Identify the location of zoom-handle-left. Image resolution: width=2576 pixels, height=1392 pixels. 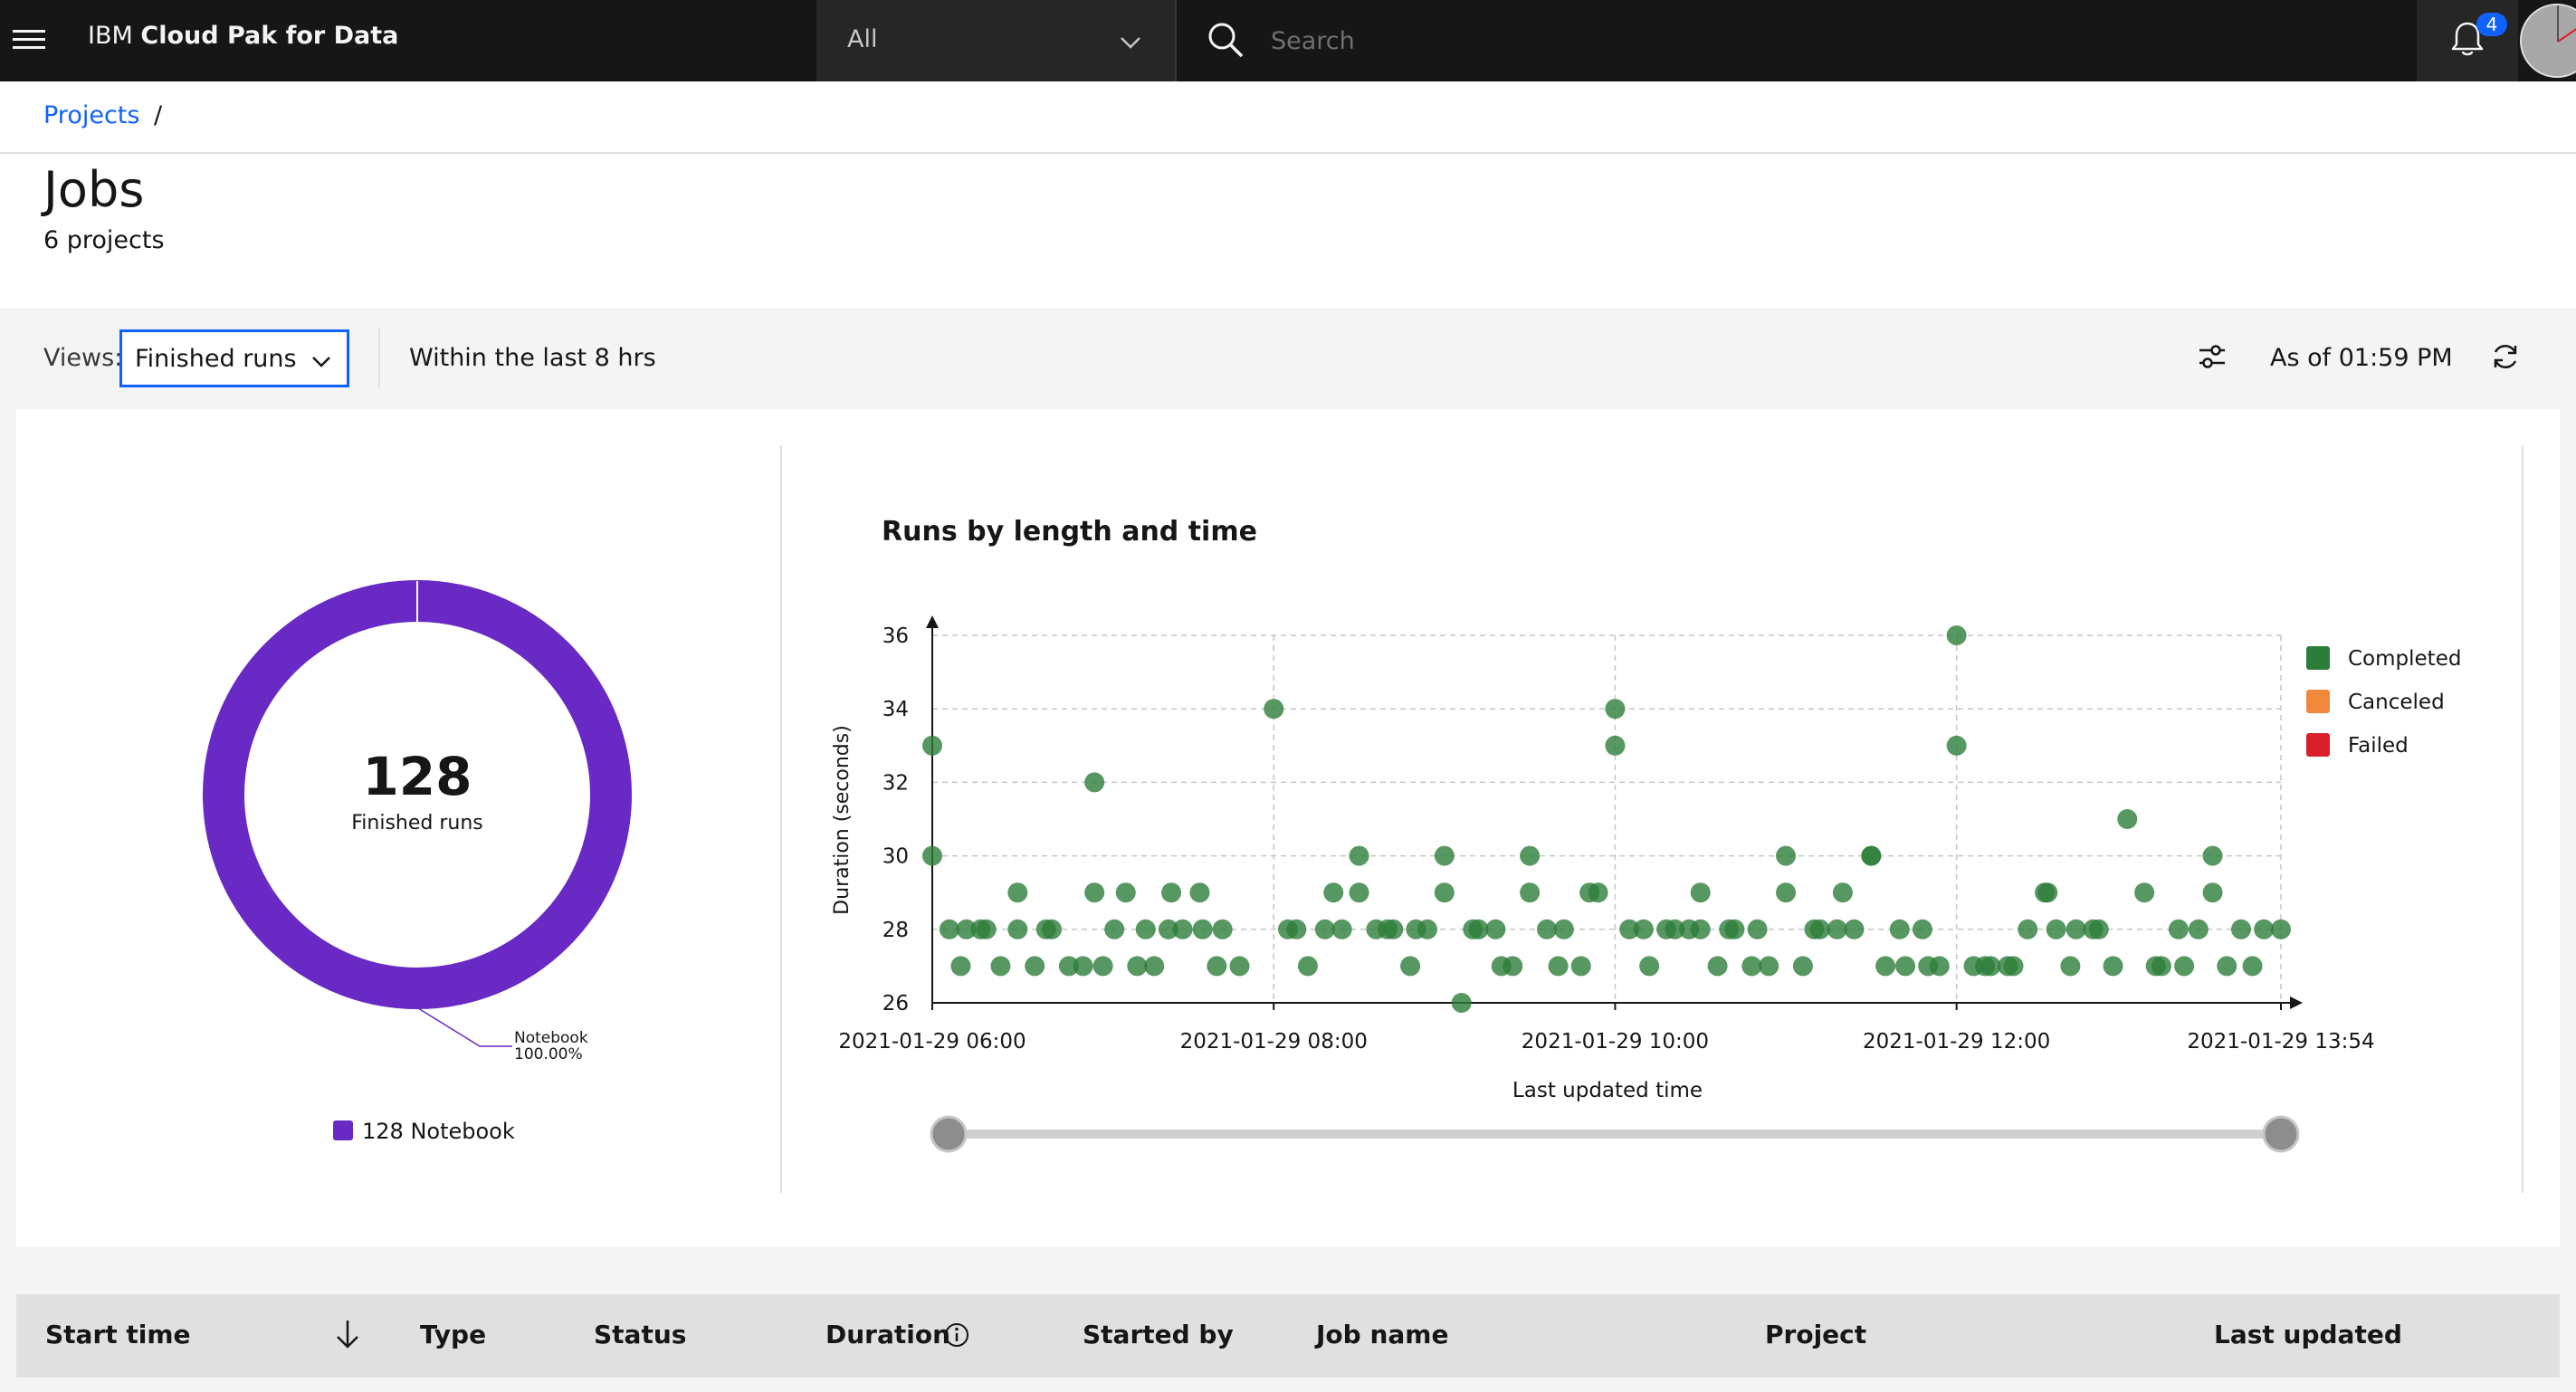
(949, 1134).